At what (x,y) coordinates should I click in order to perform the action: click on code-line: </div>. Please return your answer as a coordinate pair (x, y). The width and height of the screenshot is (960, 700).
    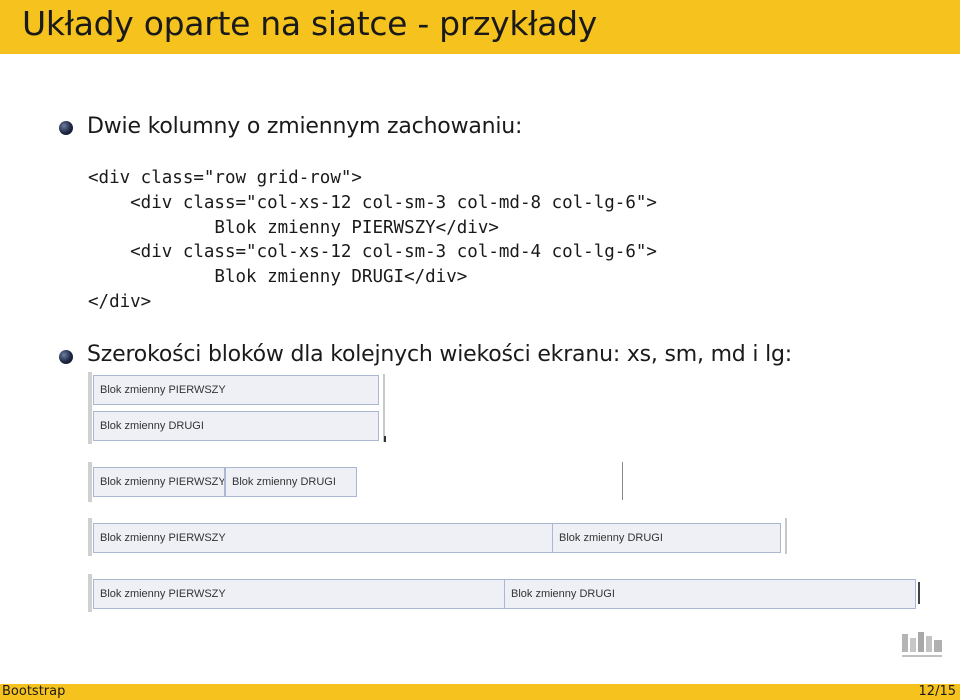
    Looking at the image, I should click on (120, 301).